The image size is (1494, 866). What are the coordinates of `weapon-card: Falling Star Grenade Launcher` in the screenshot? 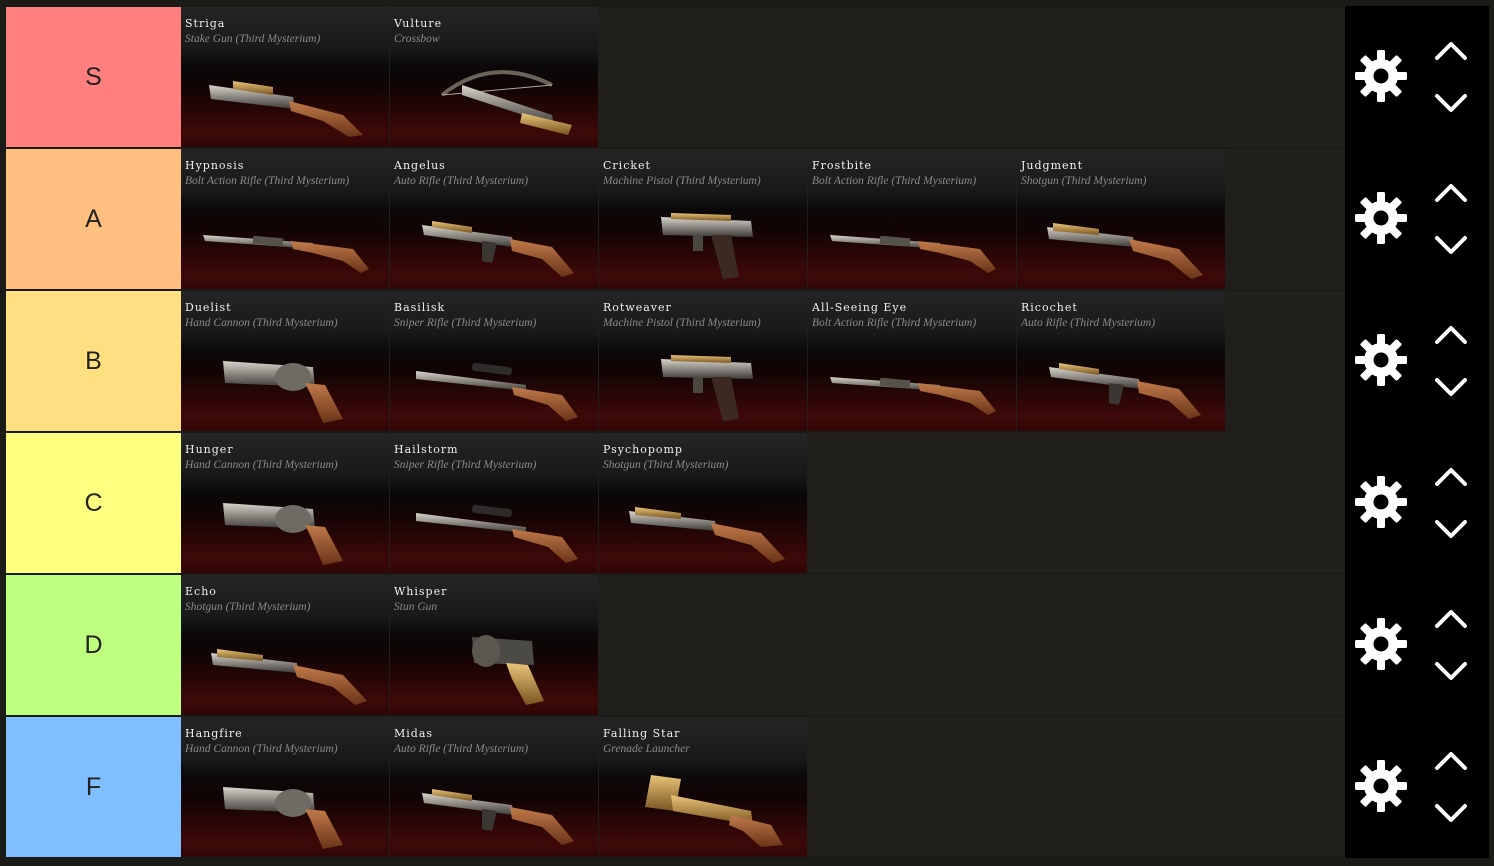 It's located at (703, 787).